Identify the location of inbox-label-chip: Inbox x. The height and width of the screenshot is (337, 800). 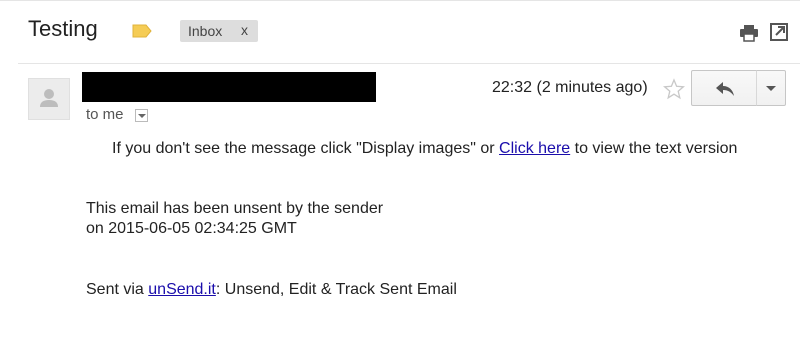
(219, 31).